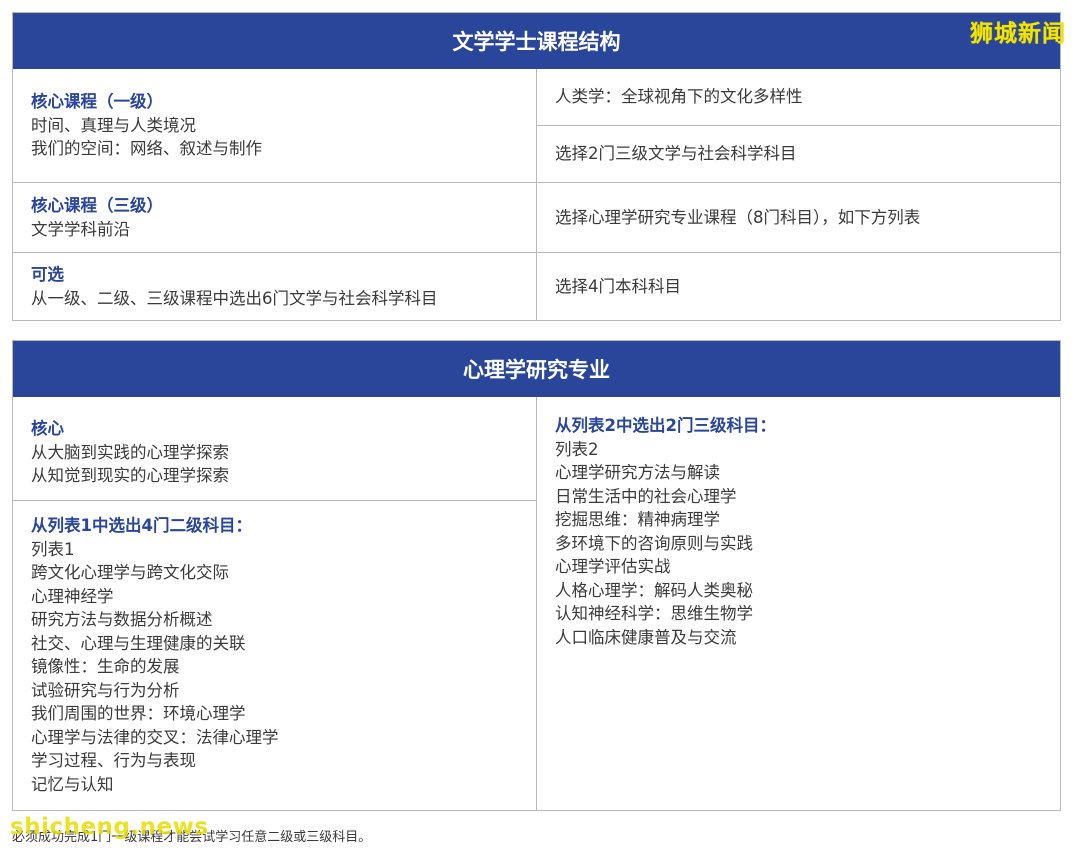 This screenshot has width=1080, height=850. What do you see at coordinates (47, 274) in the screenshot?
I see `elective-label: 可选` at bounding box center [47, 274].